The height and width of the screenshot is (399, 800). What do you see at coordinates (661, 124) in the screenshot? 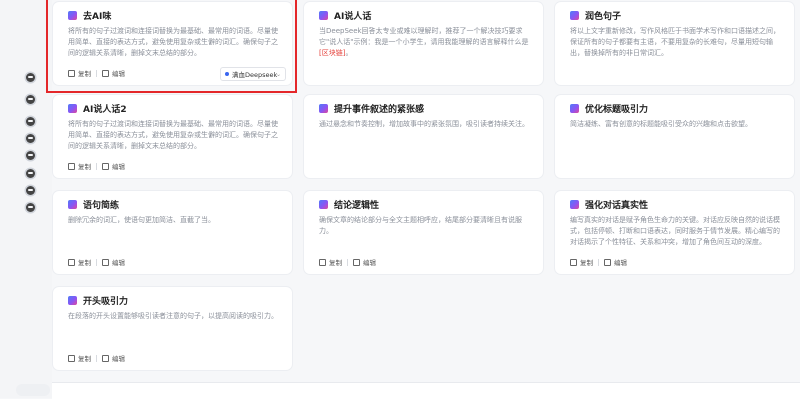
I see `card-description: 简洁凝练、富有创意的标题能吸引受众的兴趣和点击欲望。` at bounding box center [661, 124].